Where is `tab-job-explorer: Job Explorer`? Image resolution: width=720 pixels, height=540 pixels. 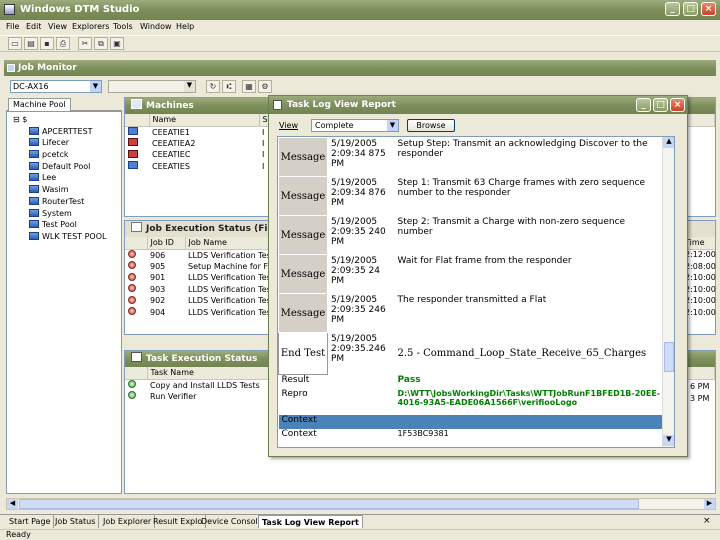 tab-job-explorer: Job Explorer is located at coordinates (128, 521).